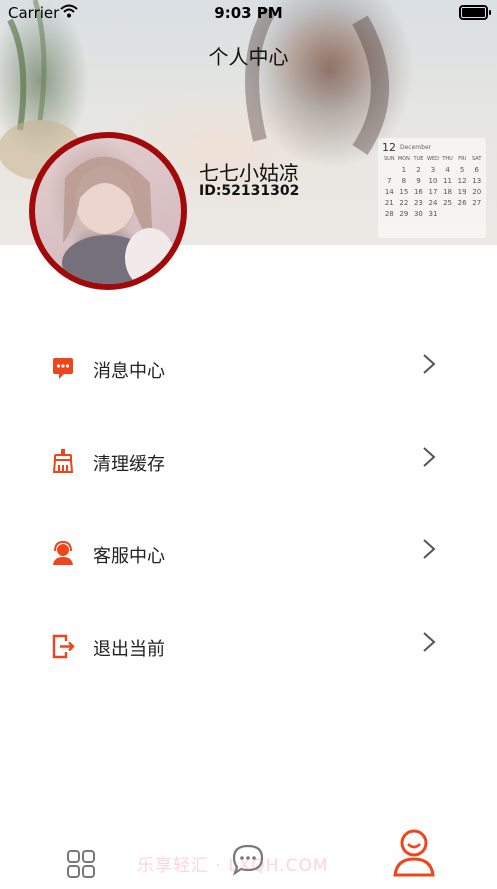 The image size is (497, 889). I want to click on menu-item-messages: 消息中心, so click(248, 367).